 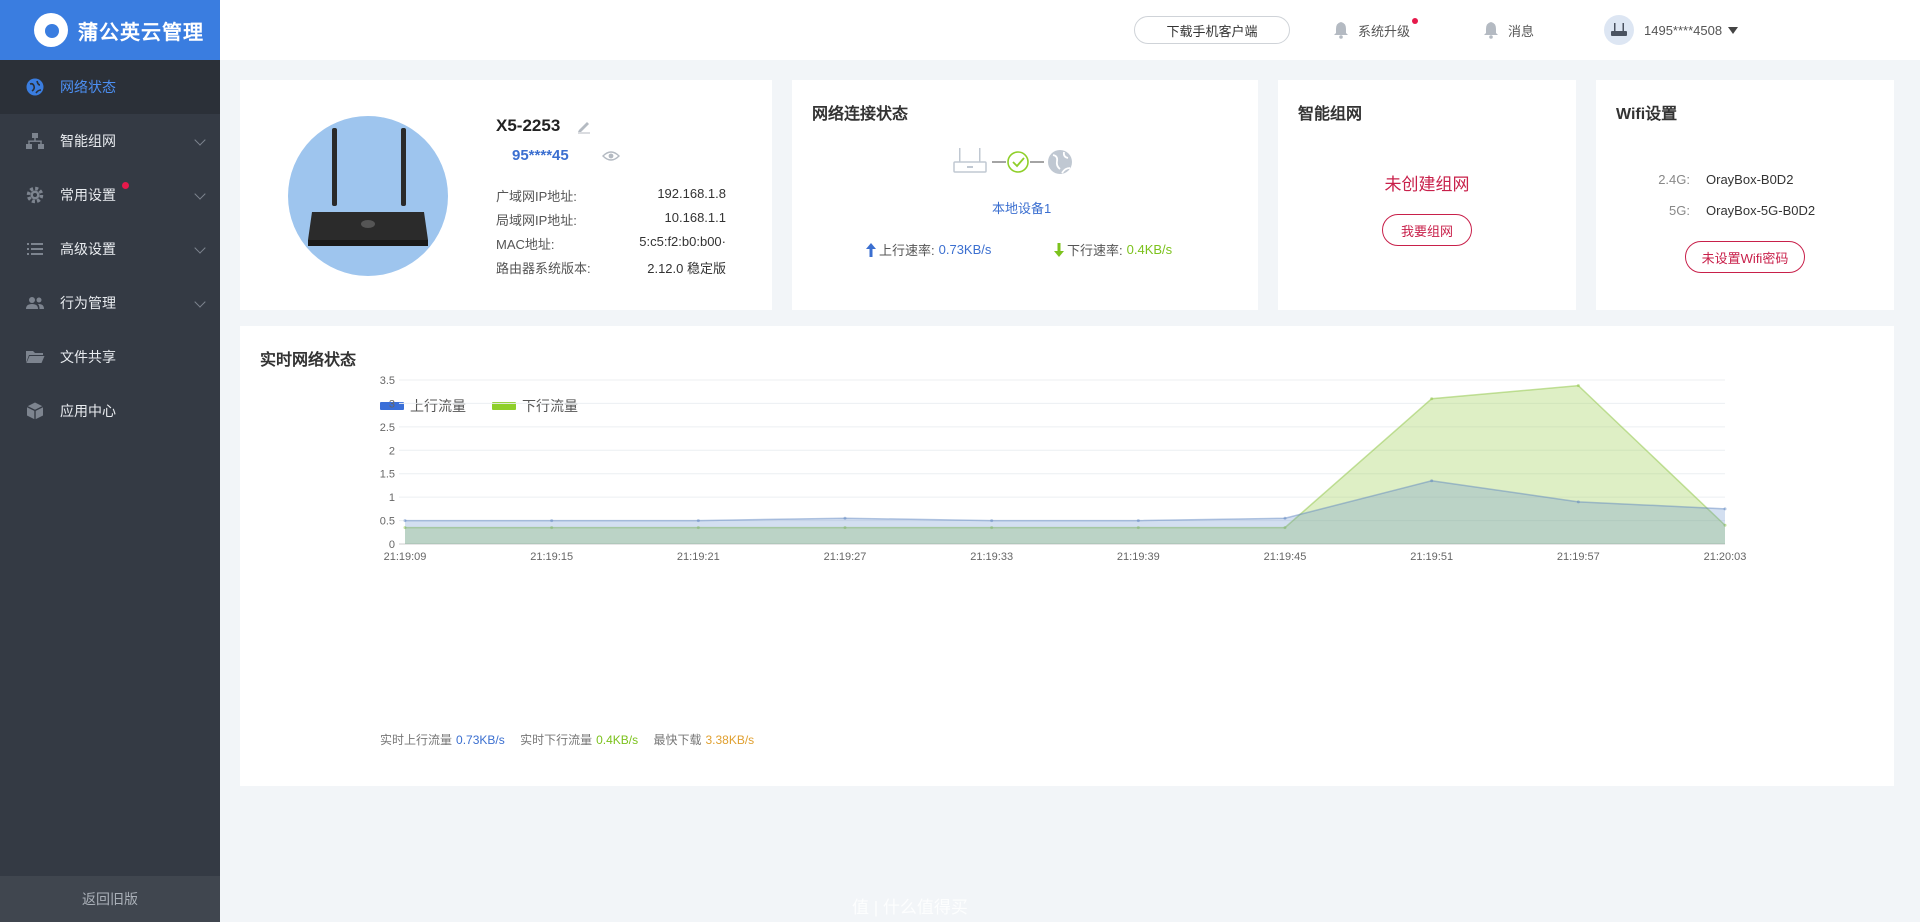 I want to click on sidebar-item-label: 文件共享, so click(x=88, y=357).